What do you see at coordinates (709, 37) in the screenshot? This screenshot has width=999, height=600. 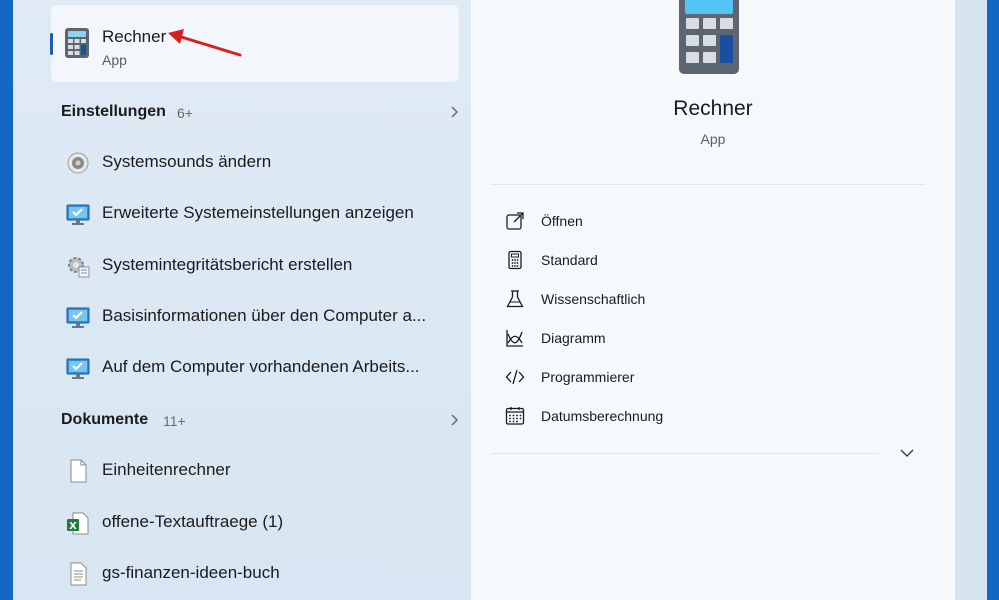 I see `calculator-app-large-icon` at bounding box center [709, 37].